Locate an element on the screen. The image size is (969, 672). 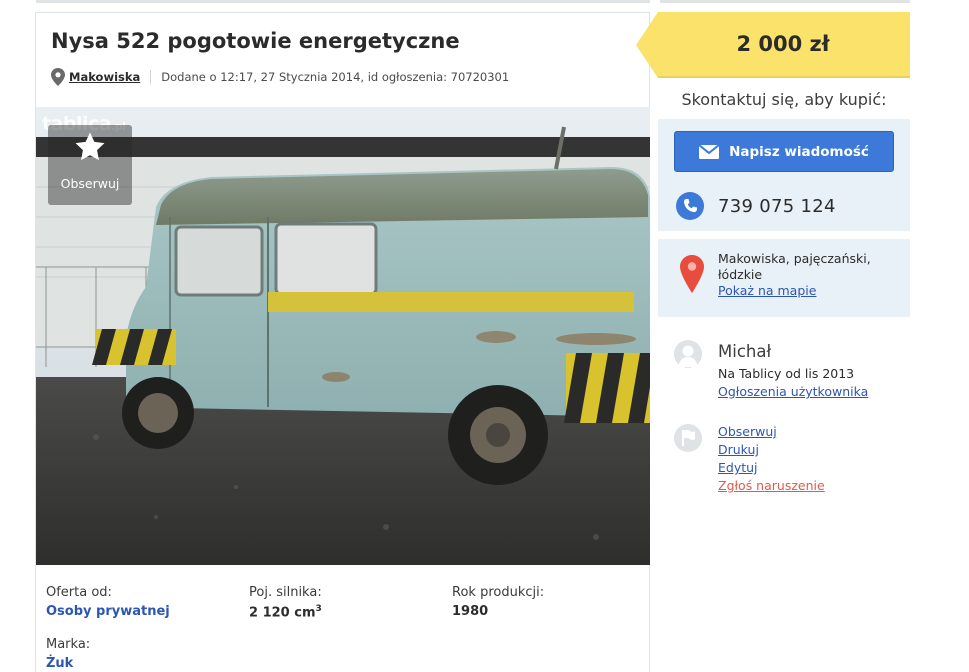
send-message-label: Napisz wiadomość is located at coordinates (799, 151).